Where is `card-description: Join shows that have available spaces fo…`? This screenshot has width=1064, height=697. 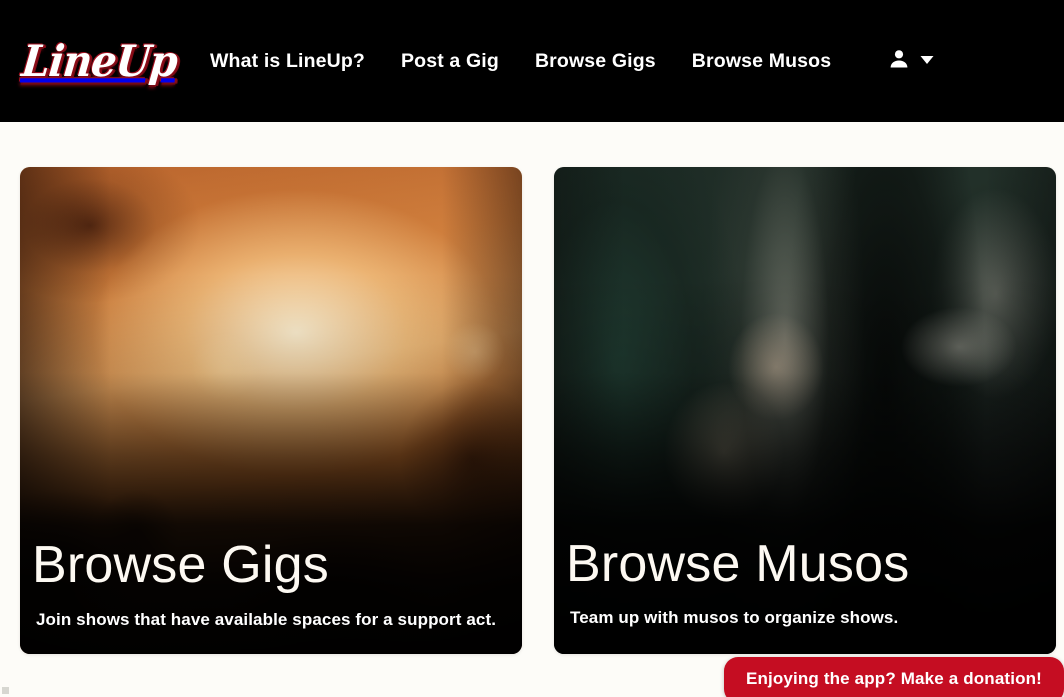 card-description: Join shows that have available spaces fo… is located at coordinates (266, 619).